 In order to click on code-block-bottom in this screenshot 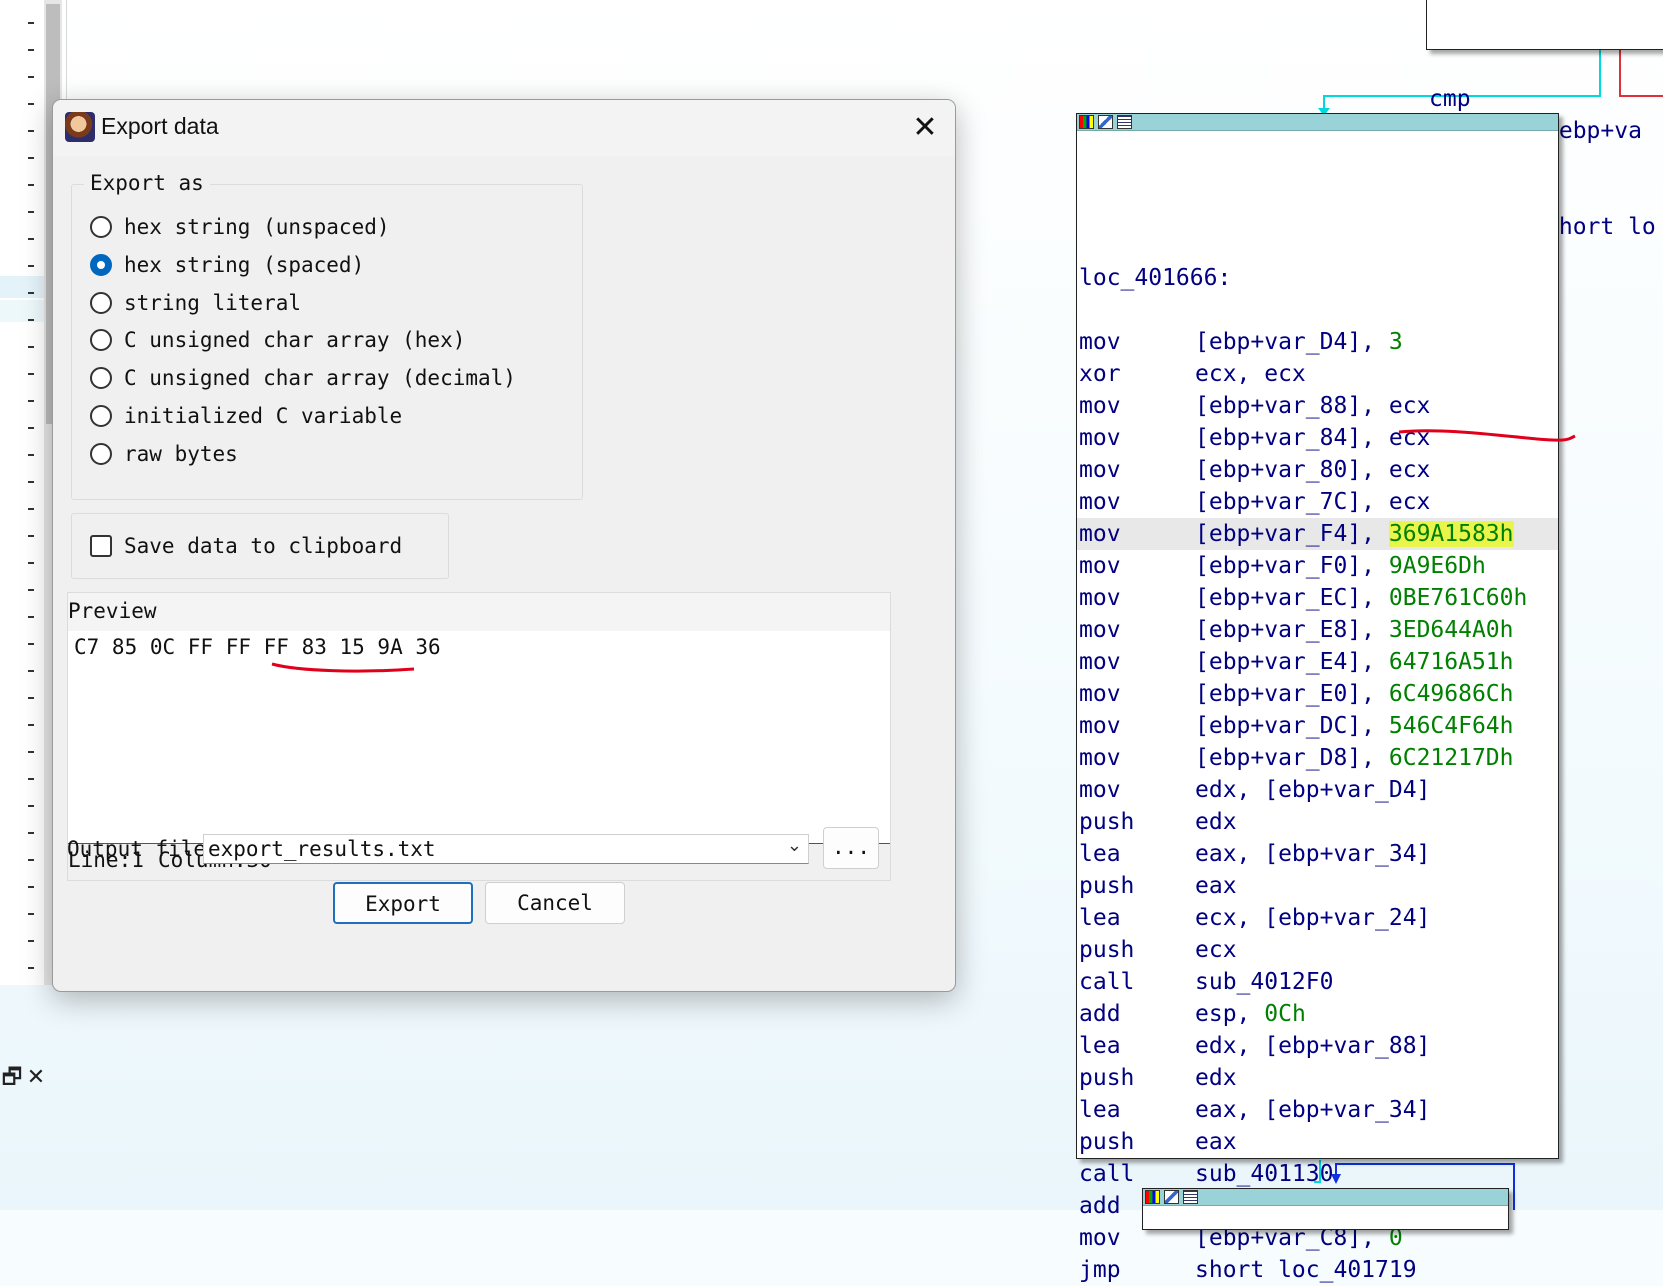, I will do `click(1325, 1209)`.